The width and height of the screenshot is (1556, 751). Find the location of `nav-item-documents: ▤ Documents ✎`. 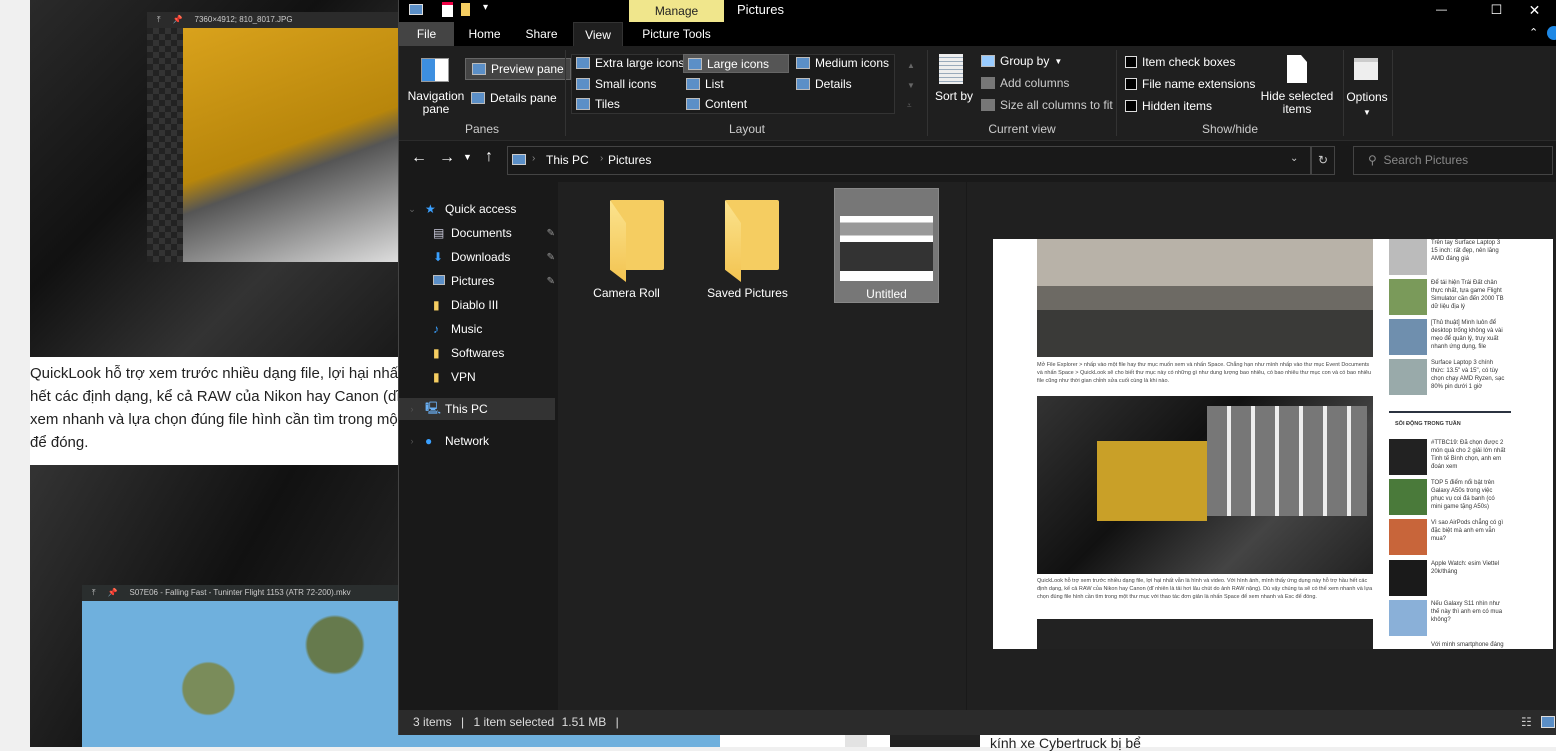

nav-item-documents: ▤ Documents ✎ is located at coordinates (477, 233).